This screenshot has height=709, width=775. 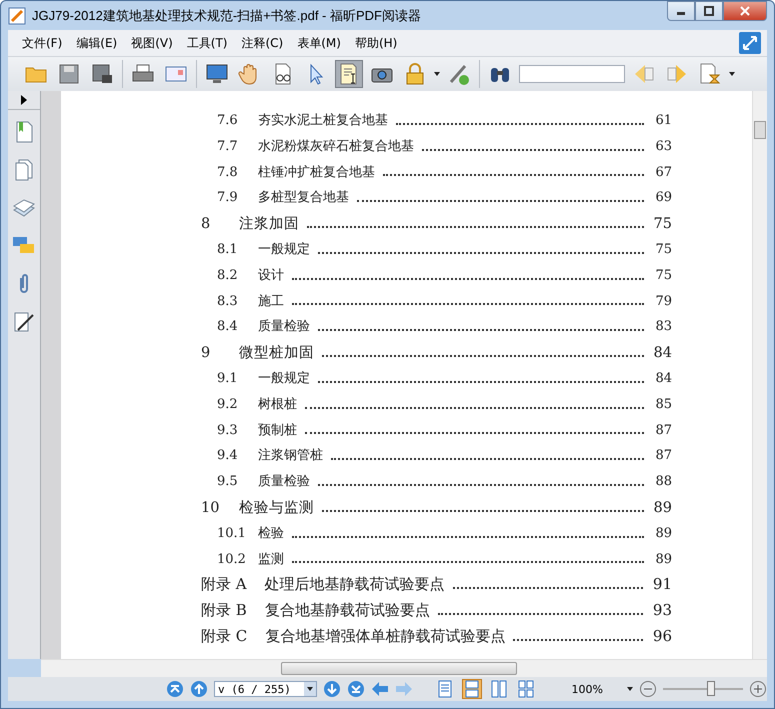 I want to click on first-page-icon, so click(x=175, y=689).